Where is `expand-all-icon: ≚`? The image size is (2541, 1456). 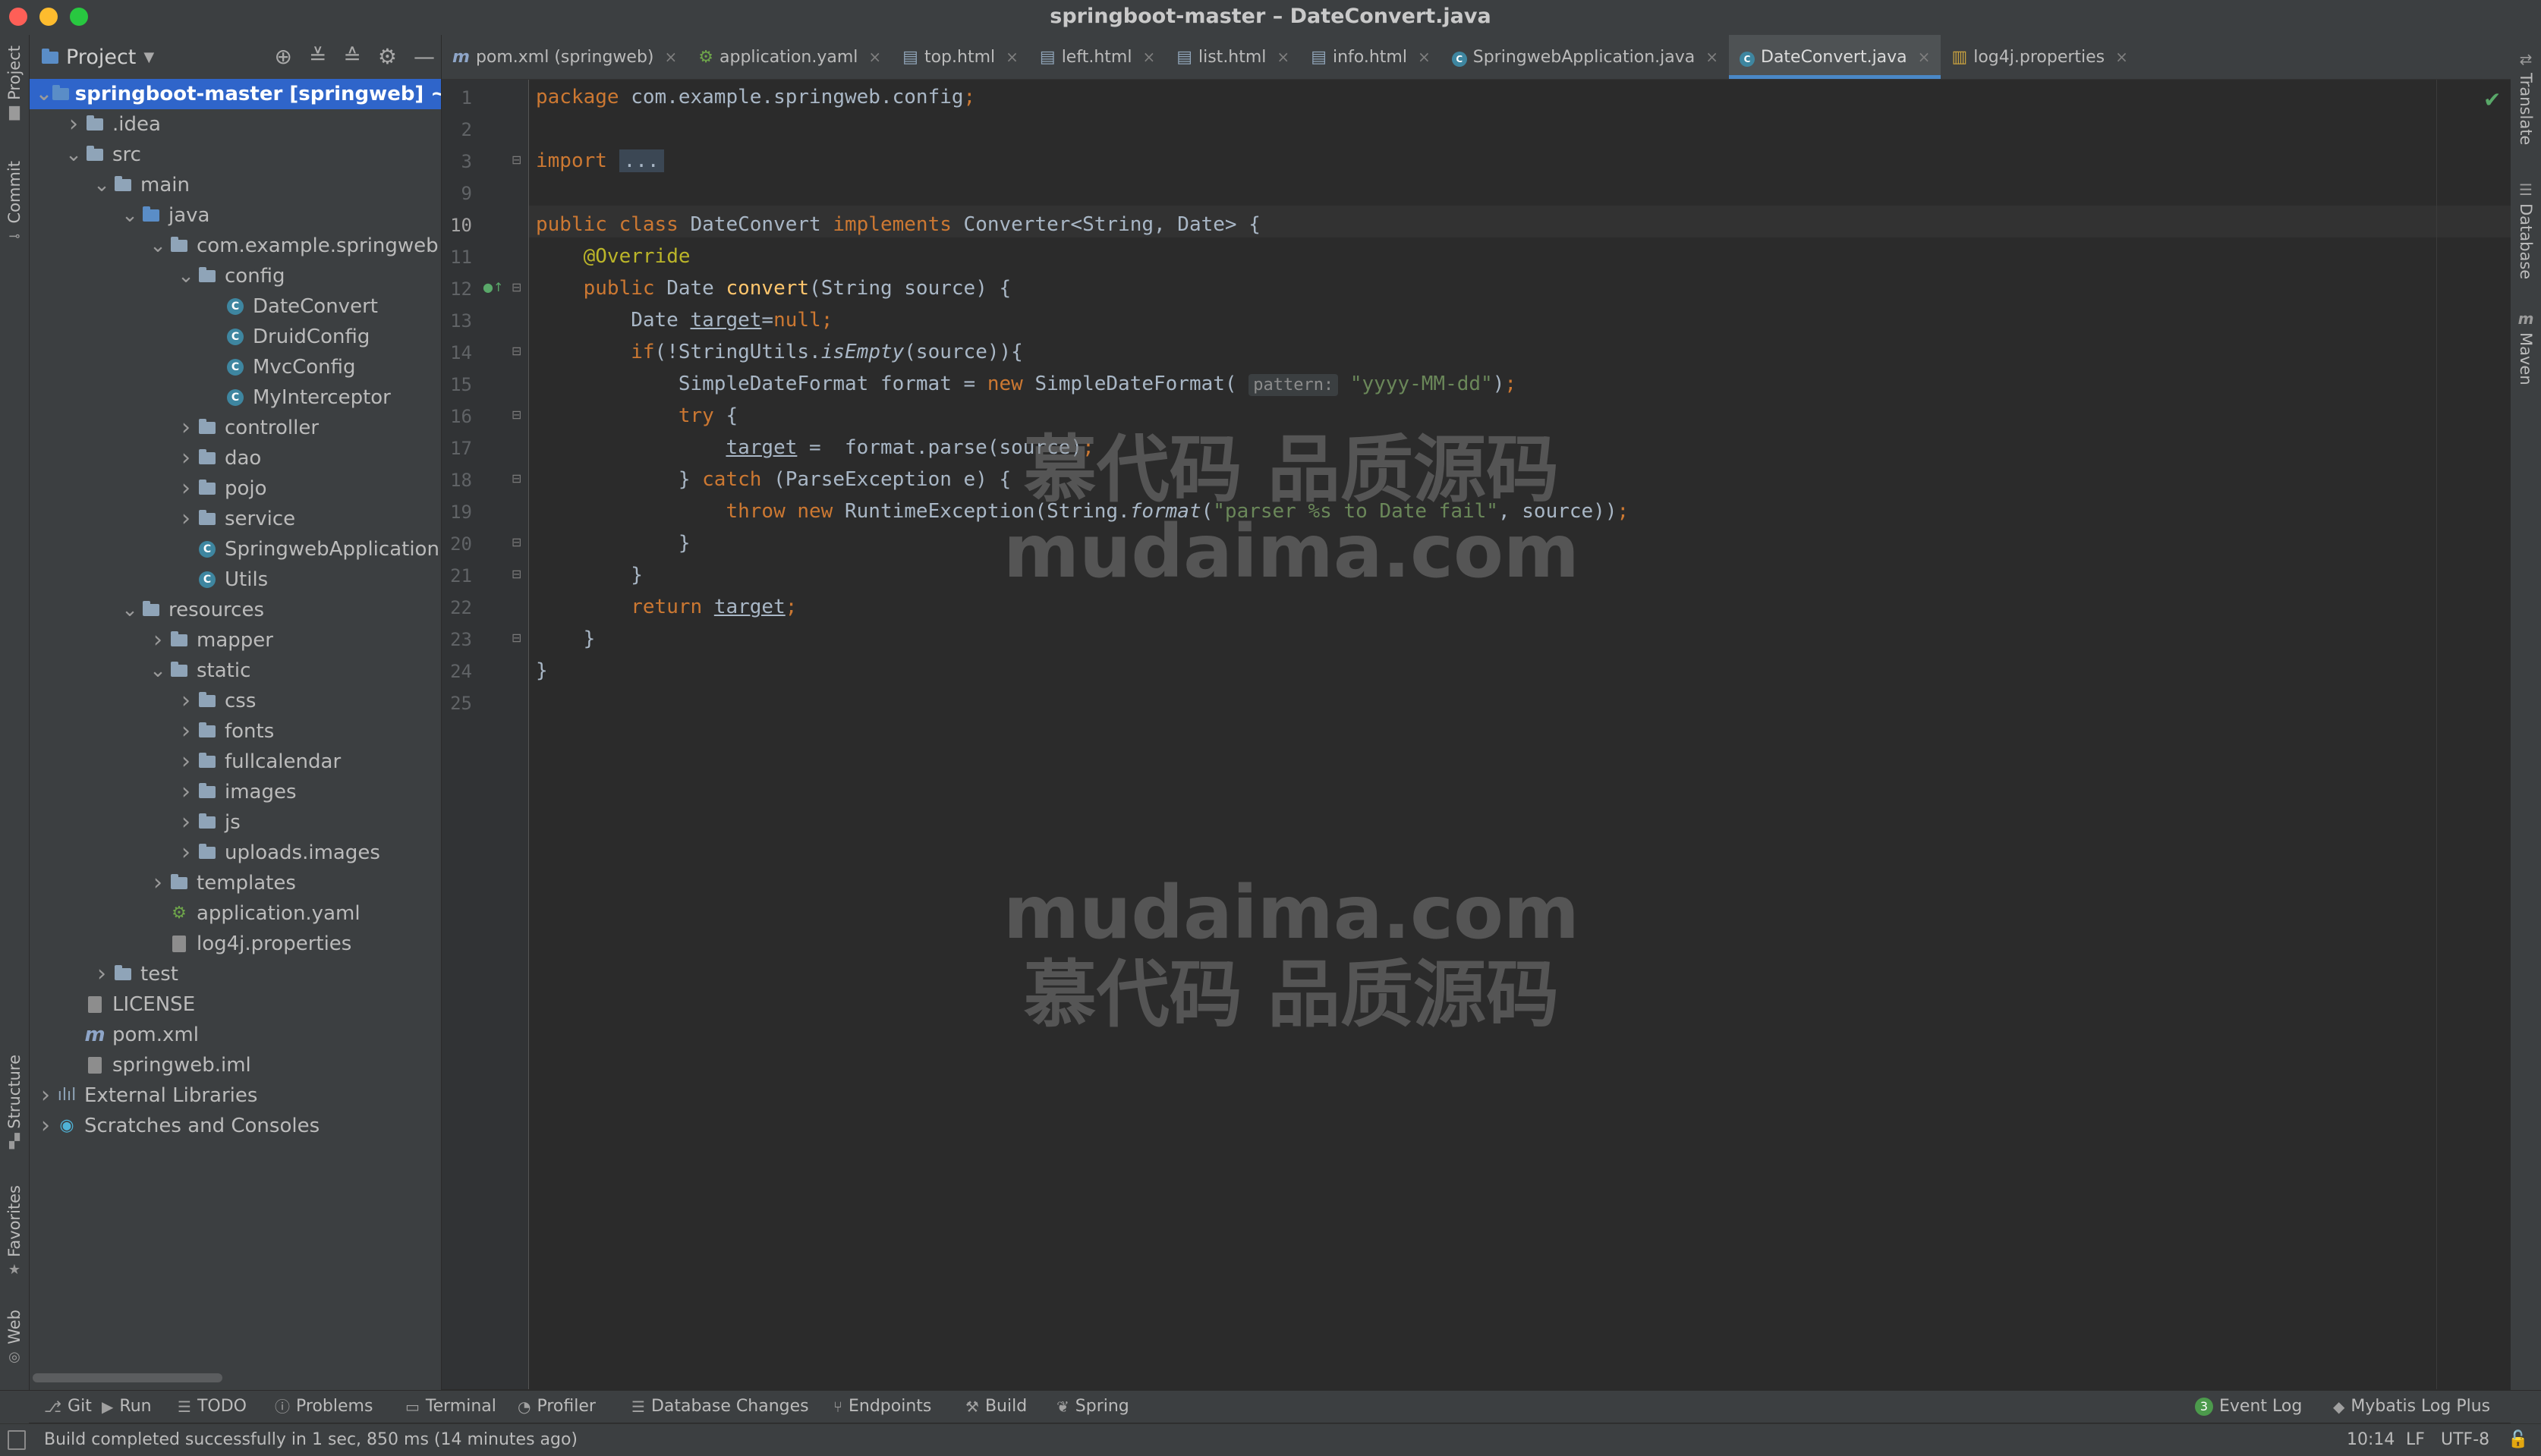
expand-all-icon: ≚ is located at coordinates (317, 56).